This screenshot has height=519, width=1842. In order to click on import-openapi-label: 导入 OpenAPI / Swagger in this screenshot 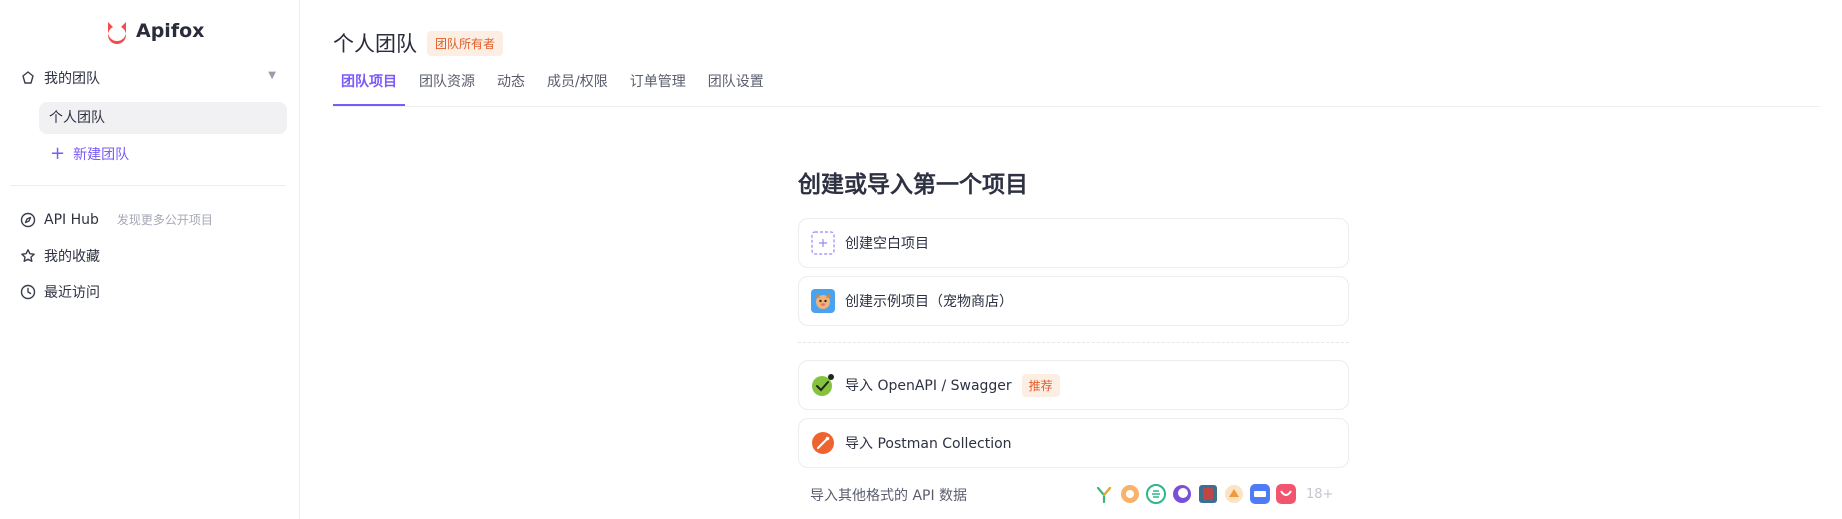, I will do `click(928, 386)`.